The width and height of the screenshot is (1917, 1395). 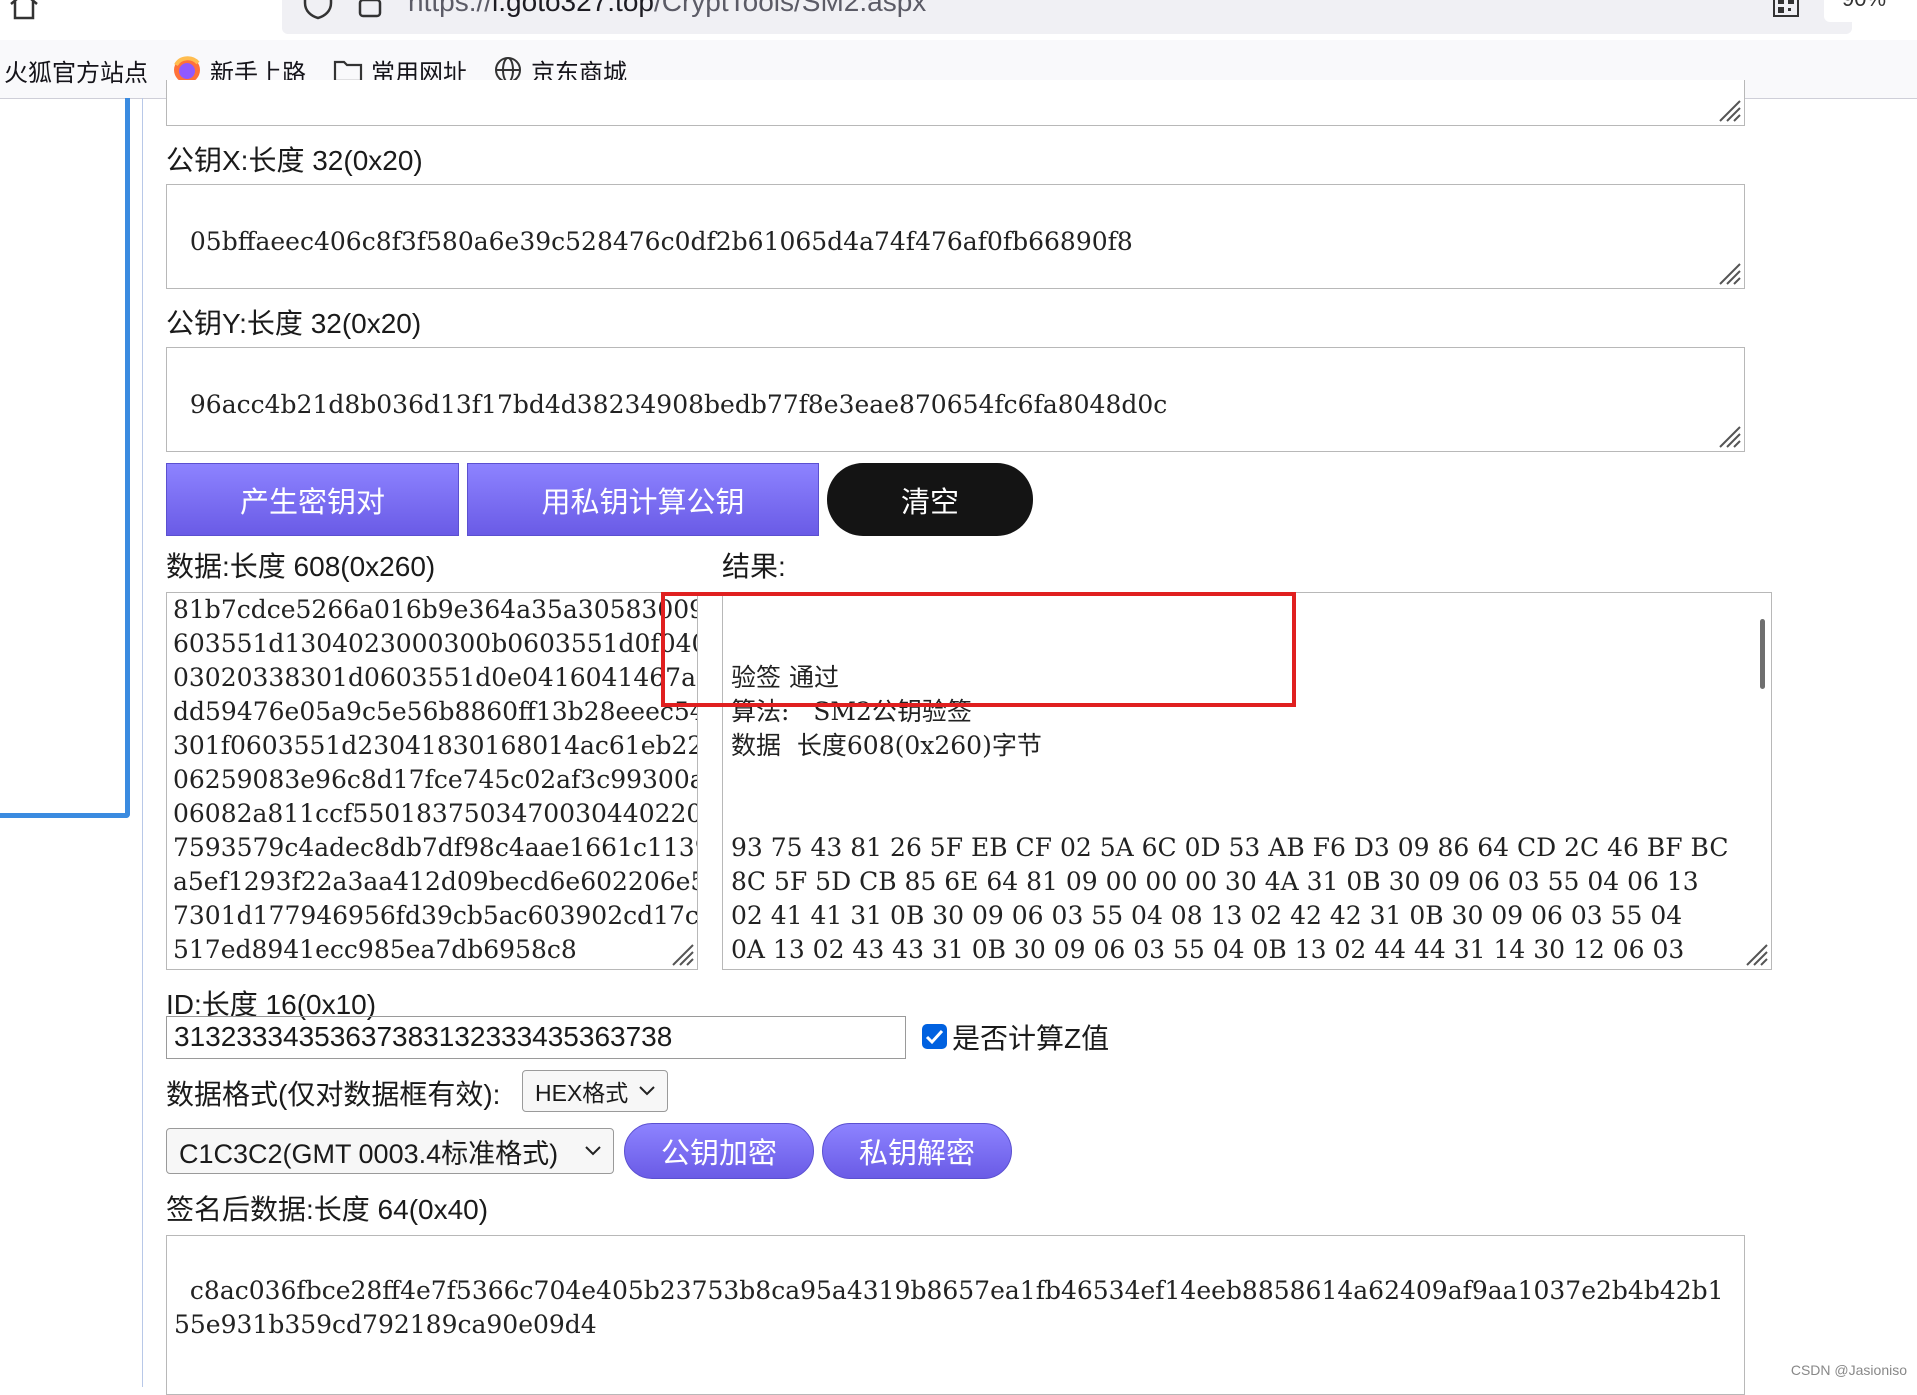 What do you see at coordinates (435, 745) in the screenshot?
I see `data-line: 301f0603551d23041830168014ac61eb228` at bounding box center [435, 745].